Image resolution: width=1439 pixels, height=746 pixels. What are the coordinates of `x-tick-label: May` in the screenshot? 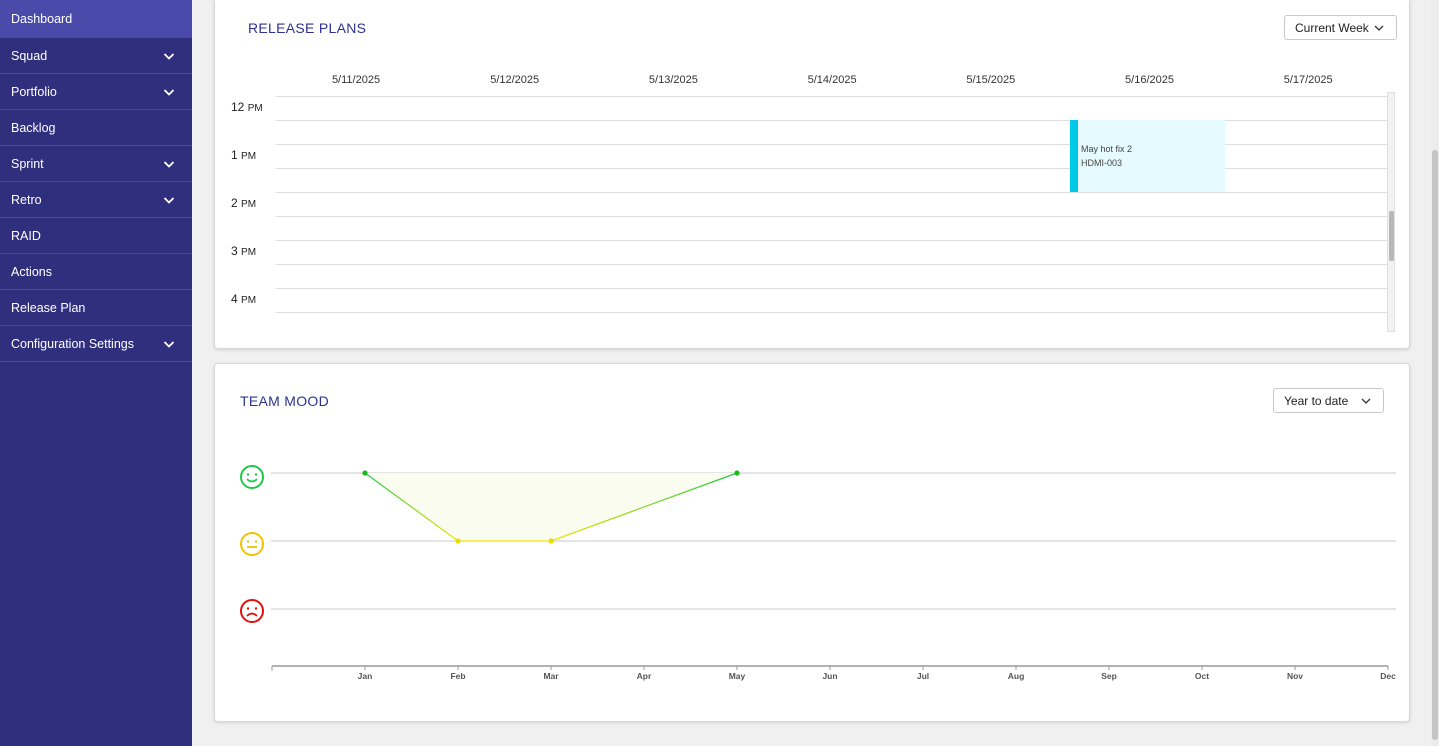 It's located at (737, 676).